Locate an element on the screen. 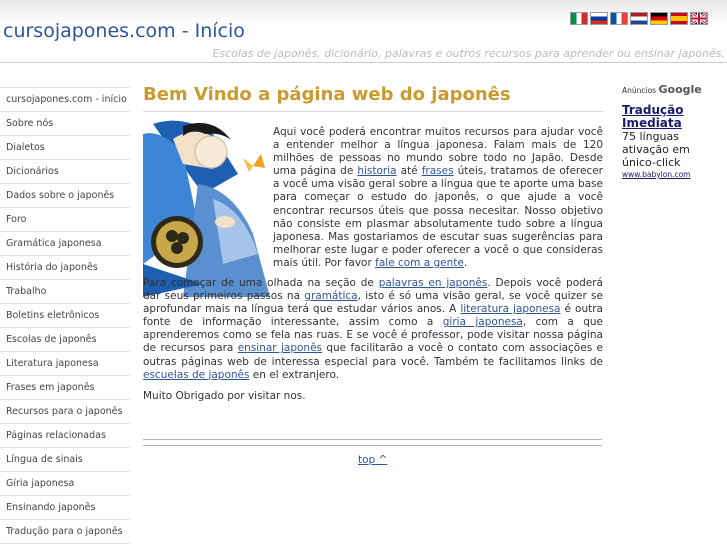  sidebar-item-forum: Foro is located at coordinates (65, 220).